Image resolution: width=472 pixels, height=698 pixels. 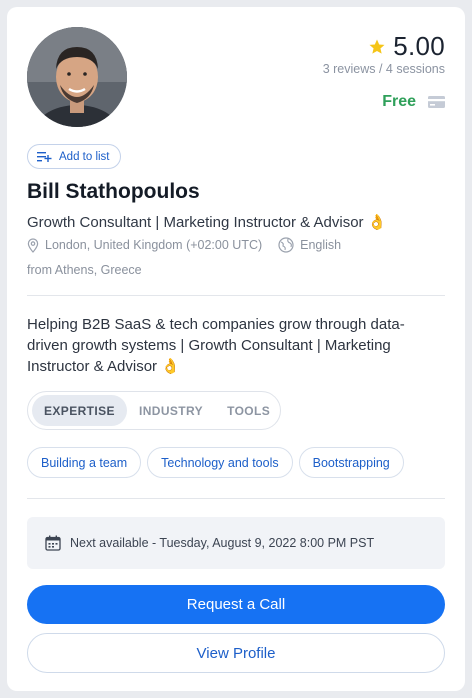 What do you see at coordinates (351, 462) in the screenshot?
I see `chip-bootstrapping: Bootstrapping` at bounding box center [351, 462].